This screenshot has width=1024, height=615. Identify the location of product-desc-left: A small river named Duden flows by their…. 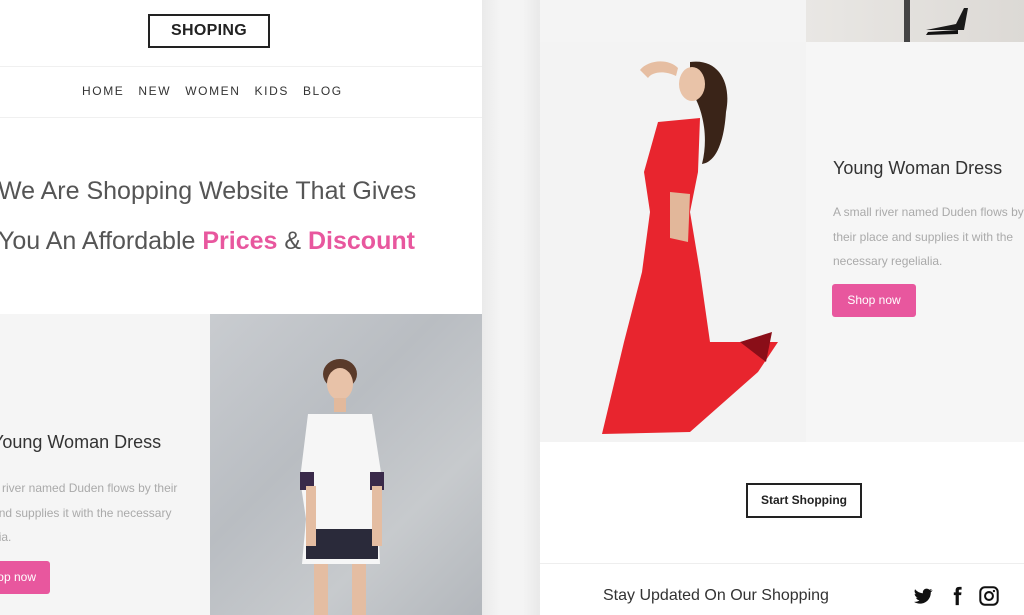
(89, 512).